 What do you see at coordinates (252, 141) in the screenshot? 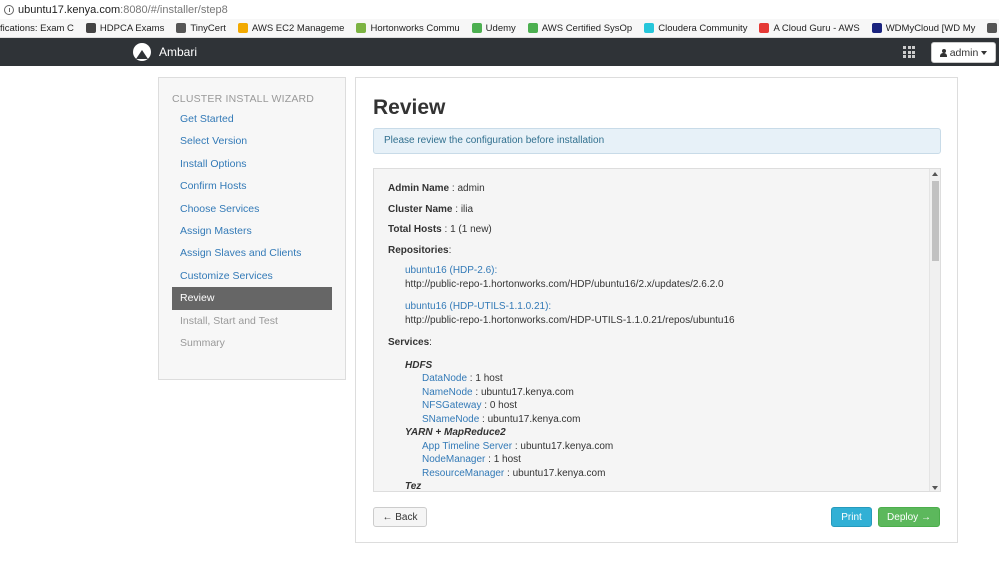
I see `wizard-step-select-version: Select Version` at bounding box center [252, 141].